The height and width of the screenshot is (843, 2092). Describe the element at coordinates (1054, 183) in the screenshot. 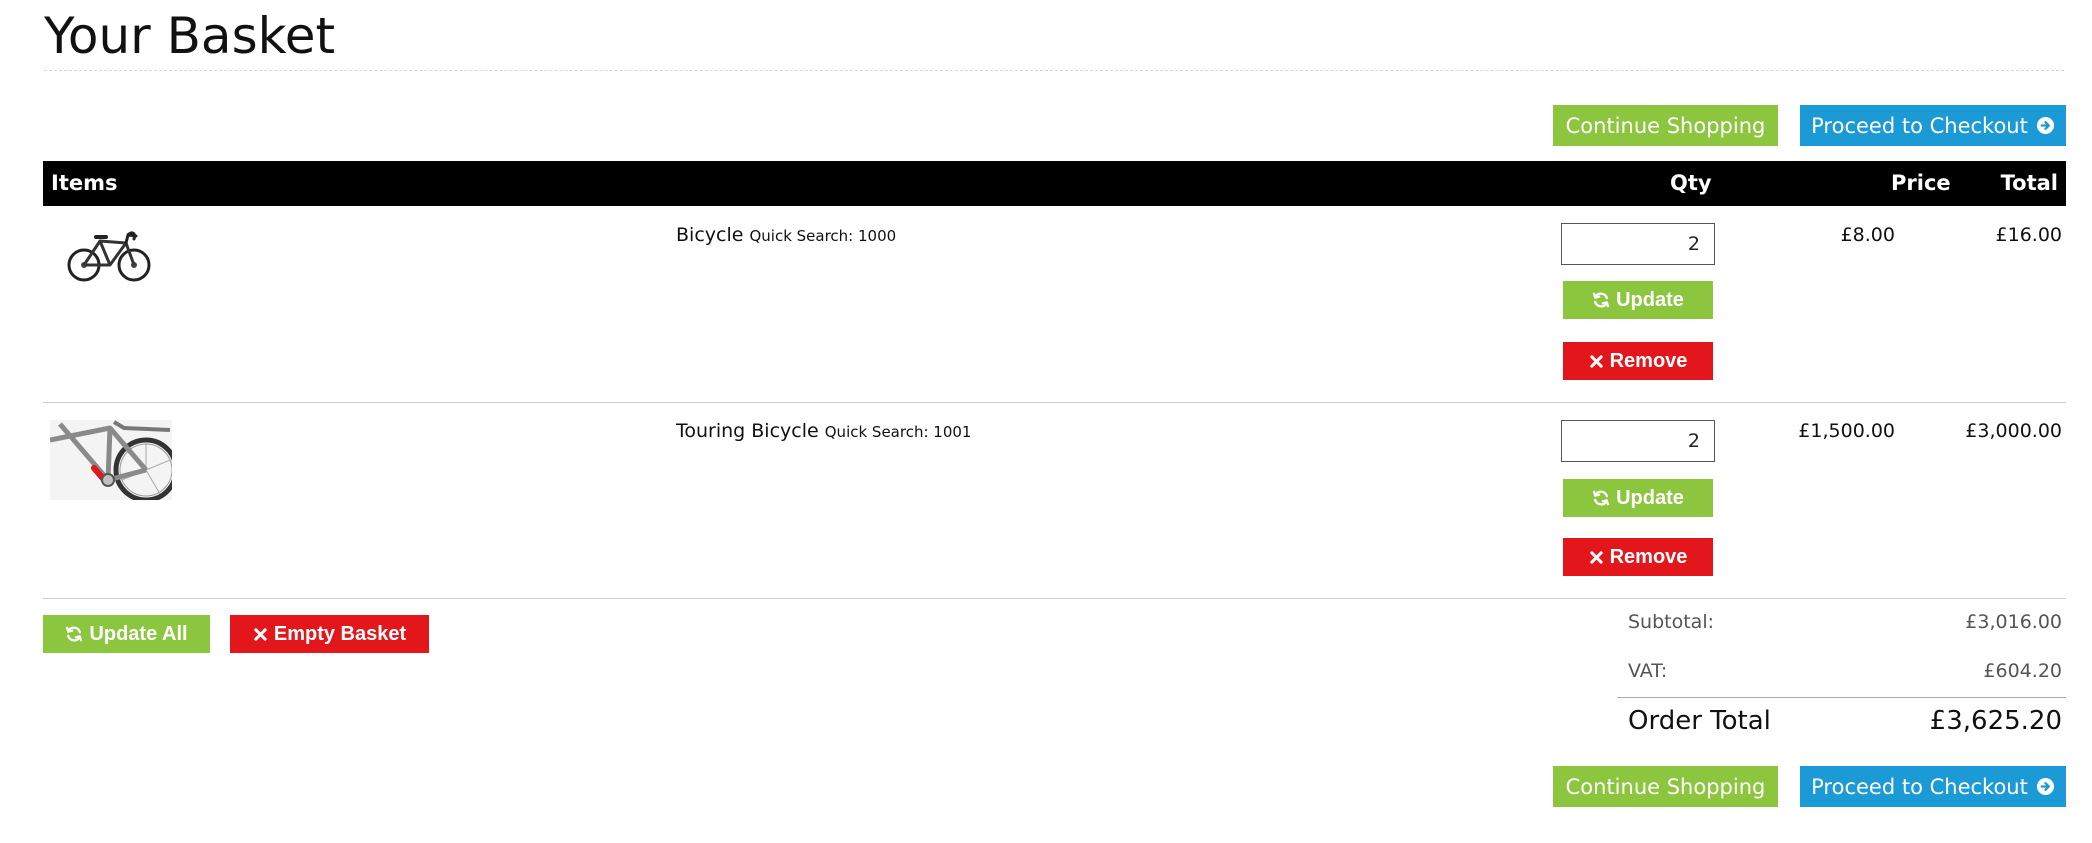

I see `basket-table-header: Items Qty Price Total` at that location.